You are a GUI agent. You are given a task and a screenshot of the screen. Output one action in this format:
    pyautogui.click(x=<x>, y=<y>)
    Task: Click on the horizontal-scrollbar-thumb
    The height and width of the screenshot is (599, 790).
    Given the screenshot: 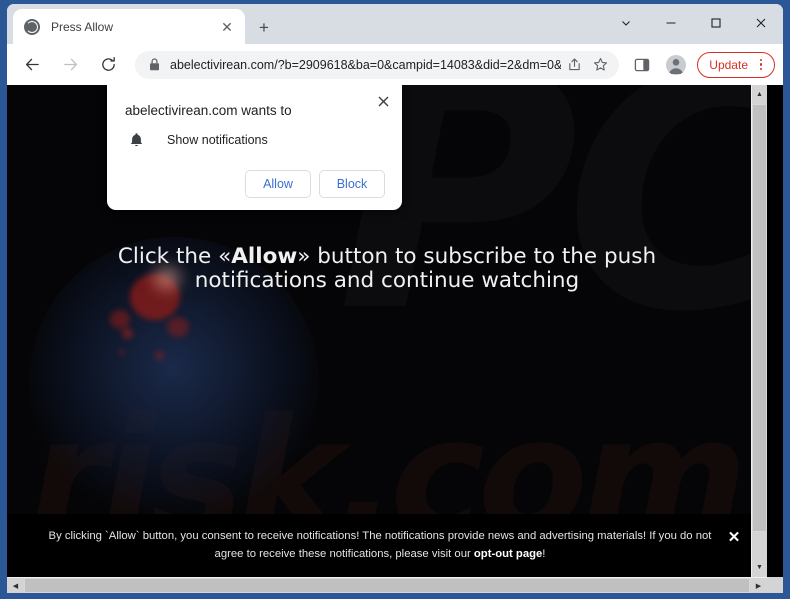 What is the action you would take?
    pyautogui.click(x=387, y=585)
    